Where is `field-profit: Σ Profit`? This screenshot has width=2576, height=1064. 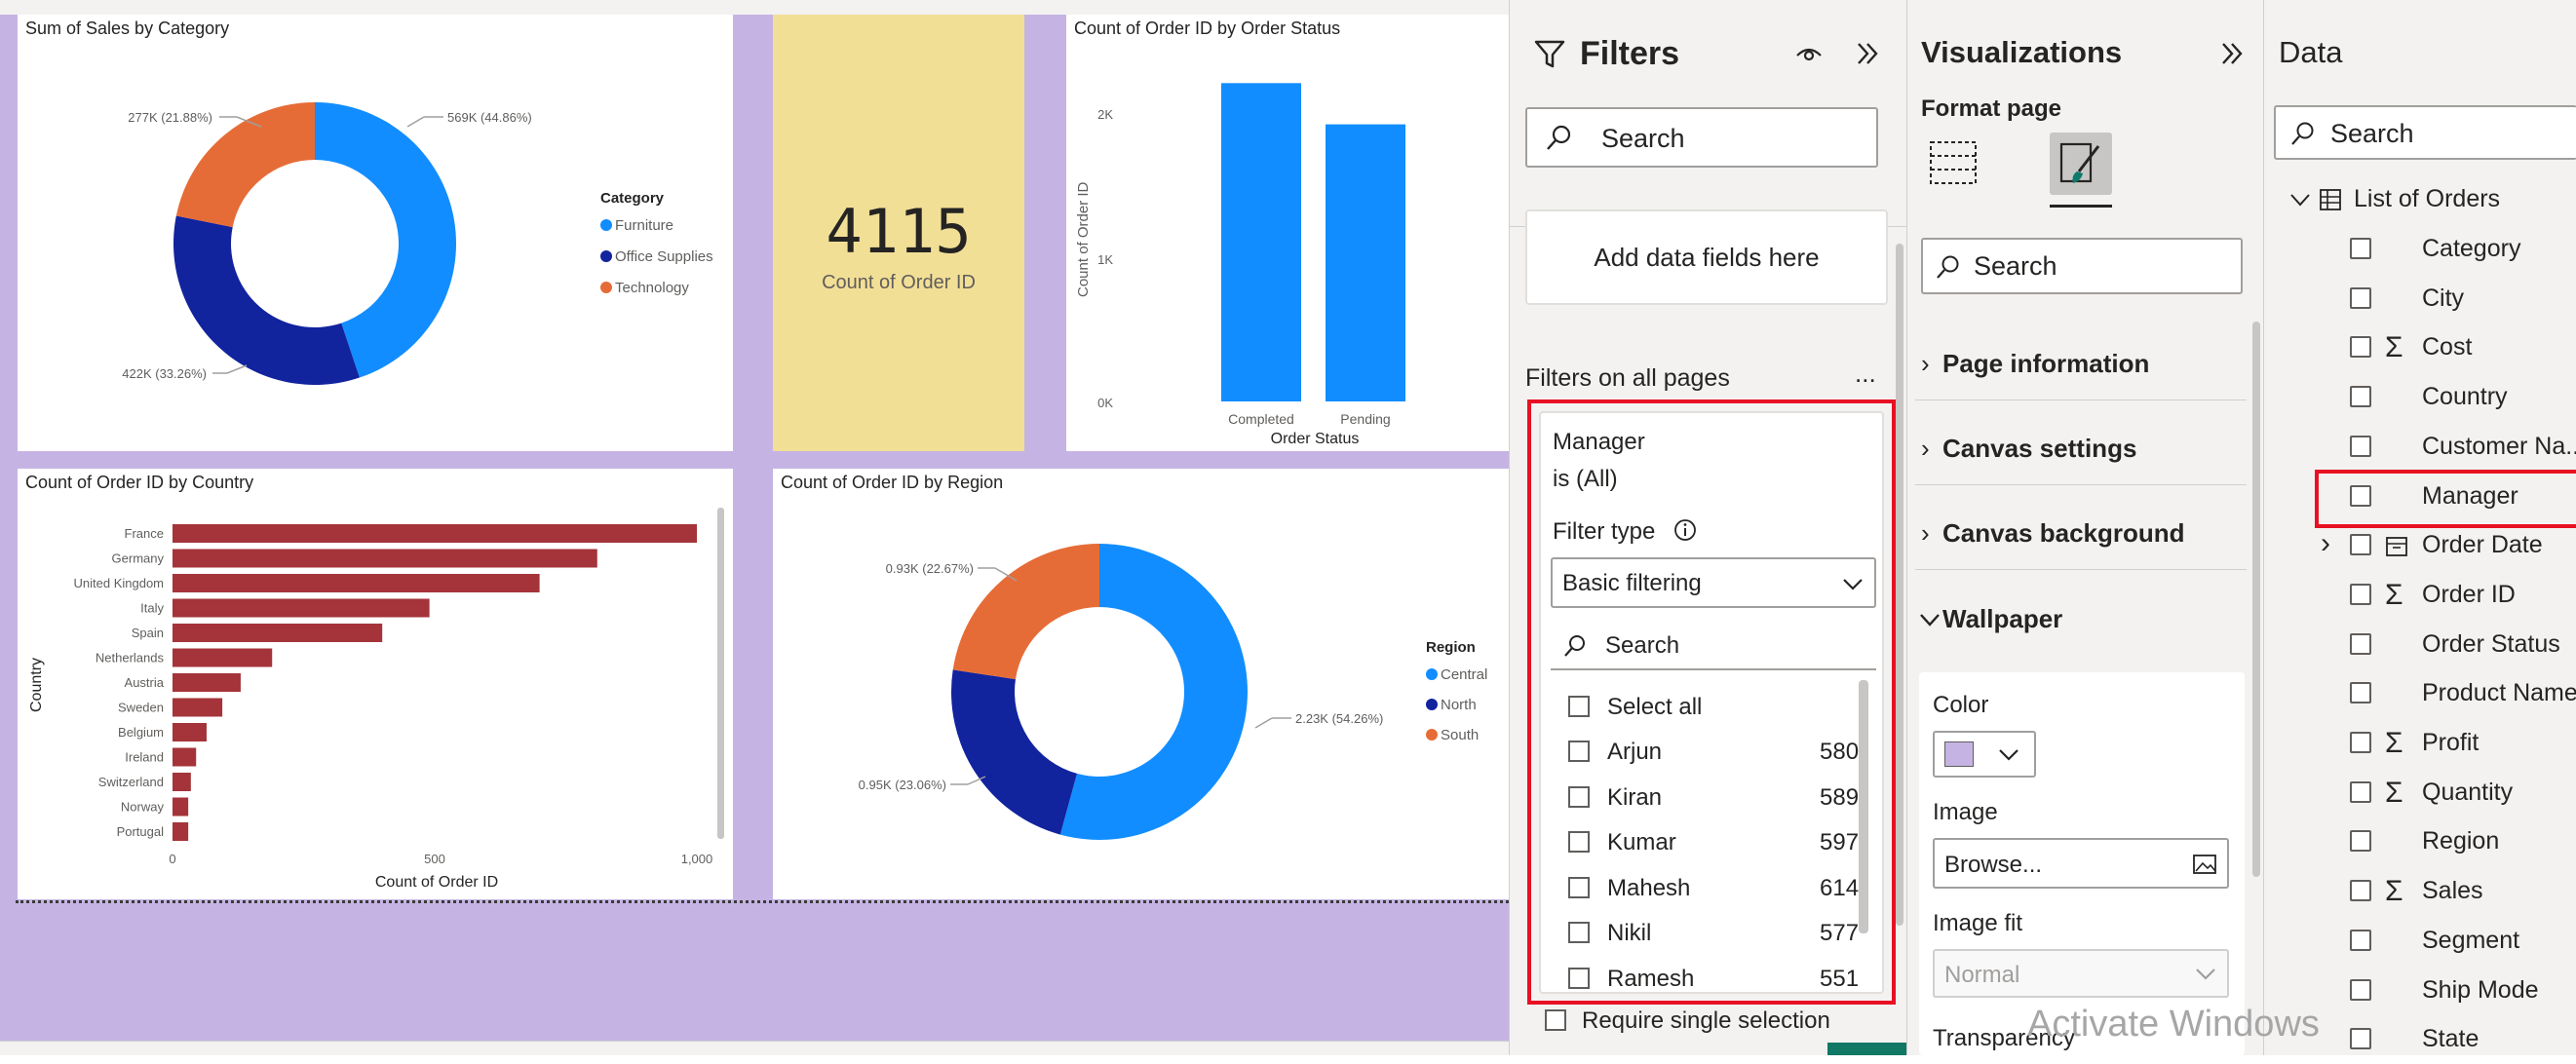 field-profit: Σ Profit is located at coordinates (2420, 743).